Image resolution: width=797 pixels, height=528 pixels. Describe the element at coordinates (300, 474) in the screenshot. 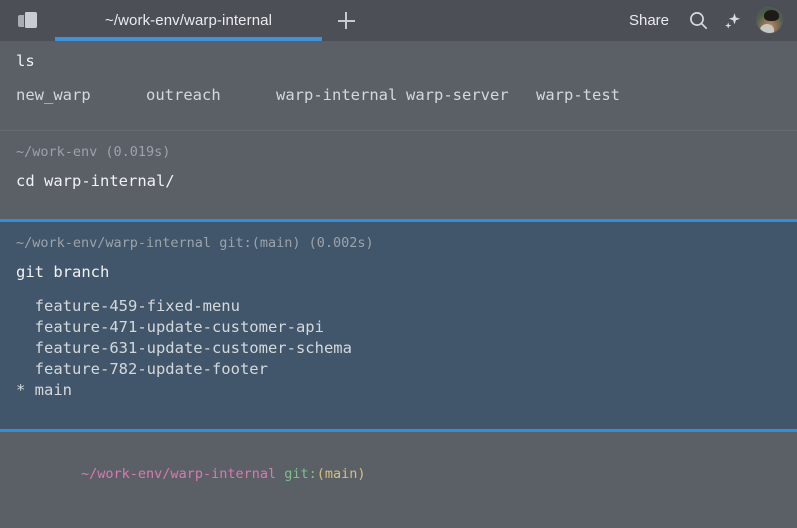

I see `prompt-git-prefix: git:` at that location.